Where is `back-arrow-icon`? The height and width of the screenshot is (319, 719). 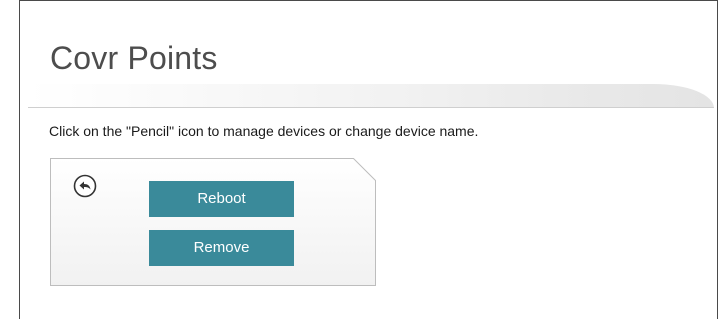 back-arrow-icon is located at coordinates (85, 186).